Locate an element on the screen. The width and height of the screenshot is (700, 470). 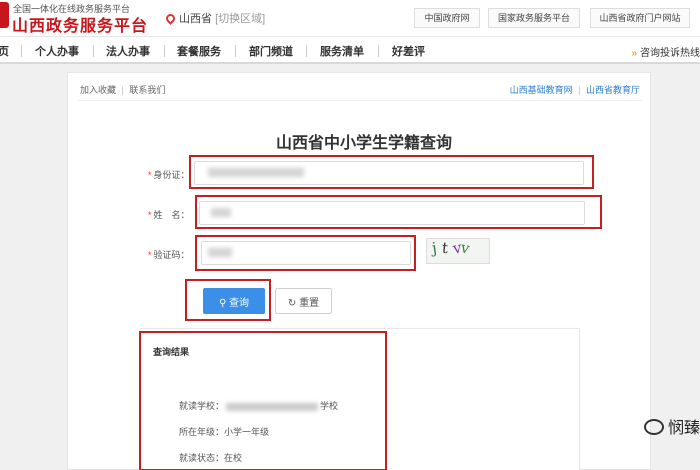
link-shanxi-portal: 山西省政府门户网站 is located at coordinates (640, 18).